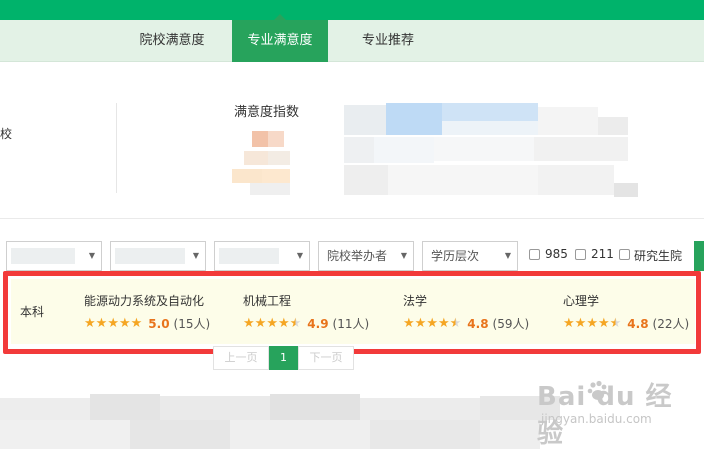 Image resolution: width=704 pixels, height=449 pixels. I want to click on tab-major-satisfaction: 专业满意度, so click(280, 38).